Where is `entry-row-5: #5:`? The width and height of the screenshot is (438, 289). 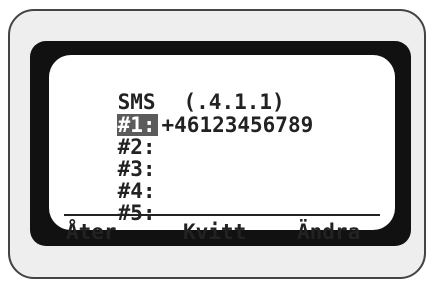 entry-row-5: #5: is located at coordinates (113, 202).